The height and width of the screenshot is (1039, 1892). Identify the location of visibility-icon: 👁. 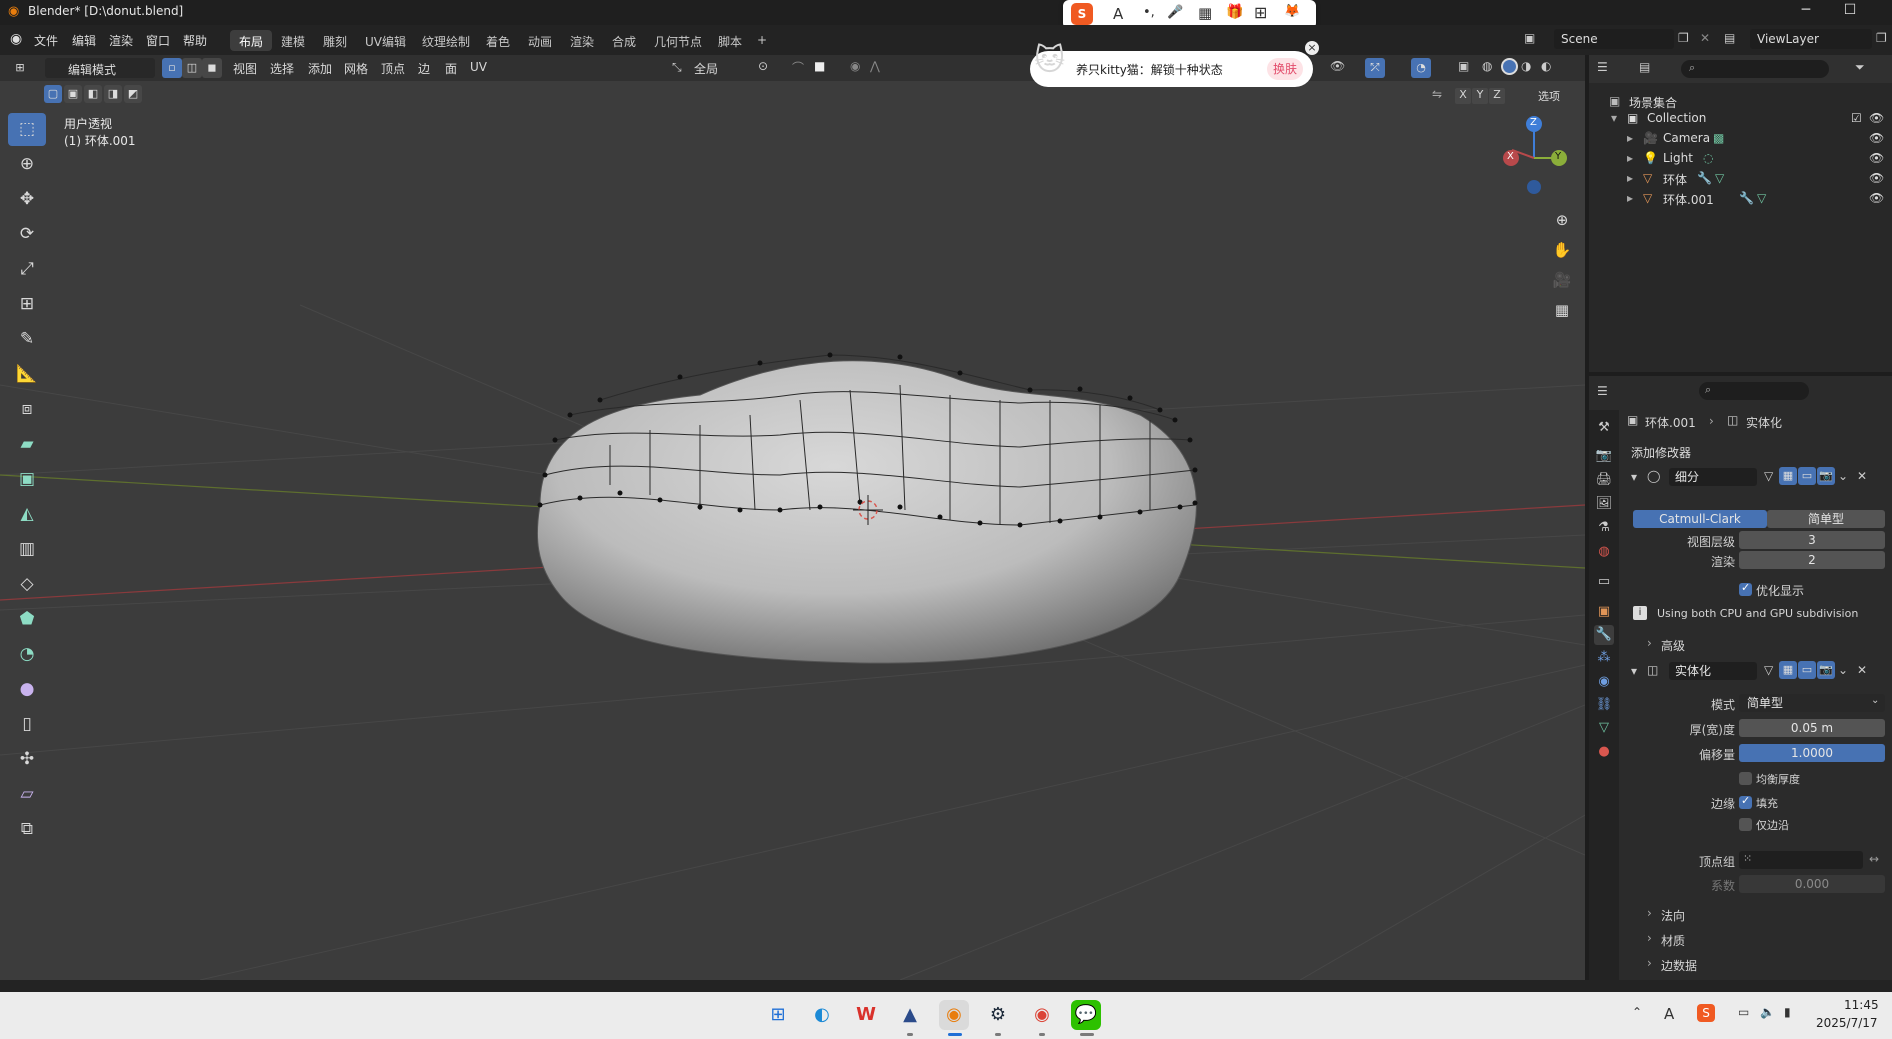
(1337, 66).